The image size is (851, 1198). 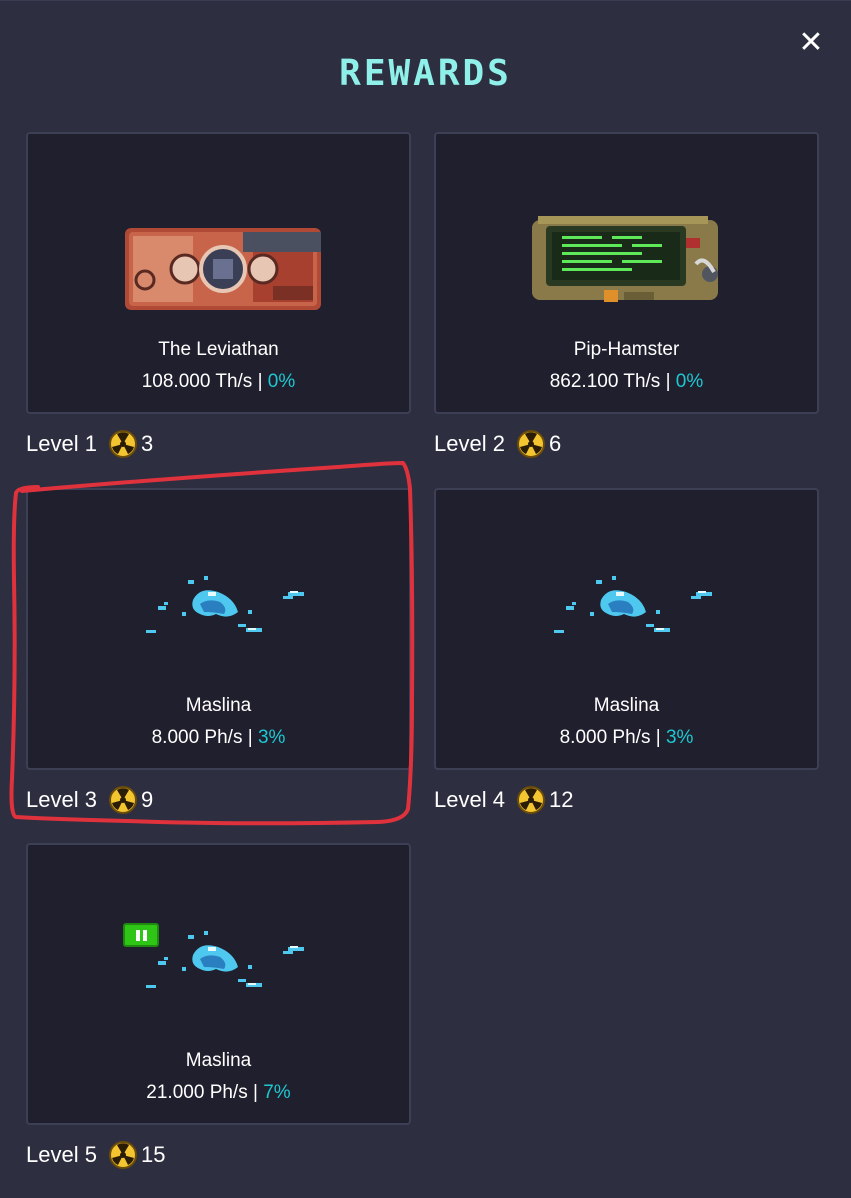 What do you see at coordinates (96, 1155) in the screenshot?
I see `level-label-5: Level 5 15` at bounding box center [96, 1155].